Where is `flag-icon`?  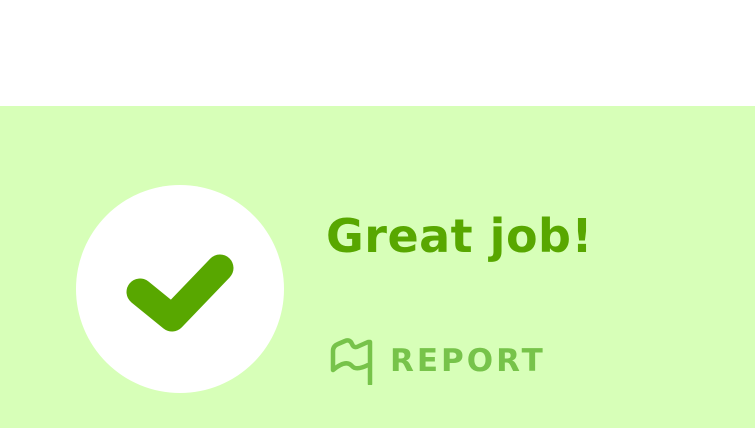
flag-icon is located at coordinates (351, 361).